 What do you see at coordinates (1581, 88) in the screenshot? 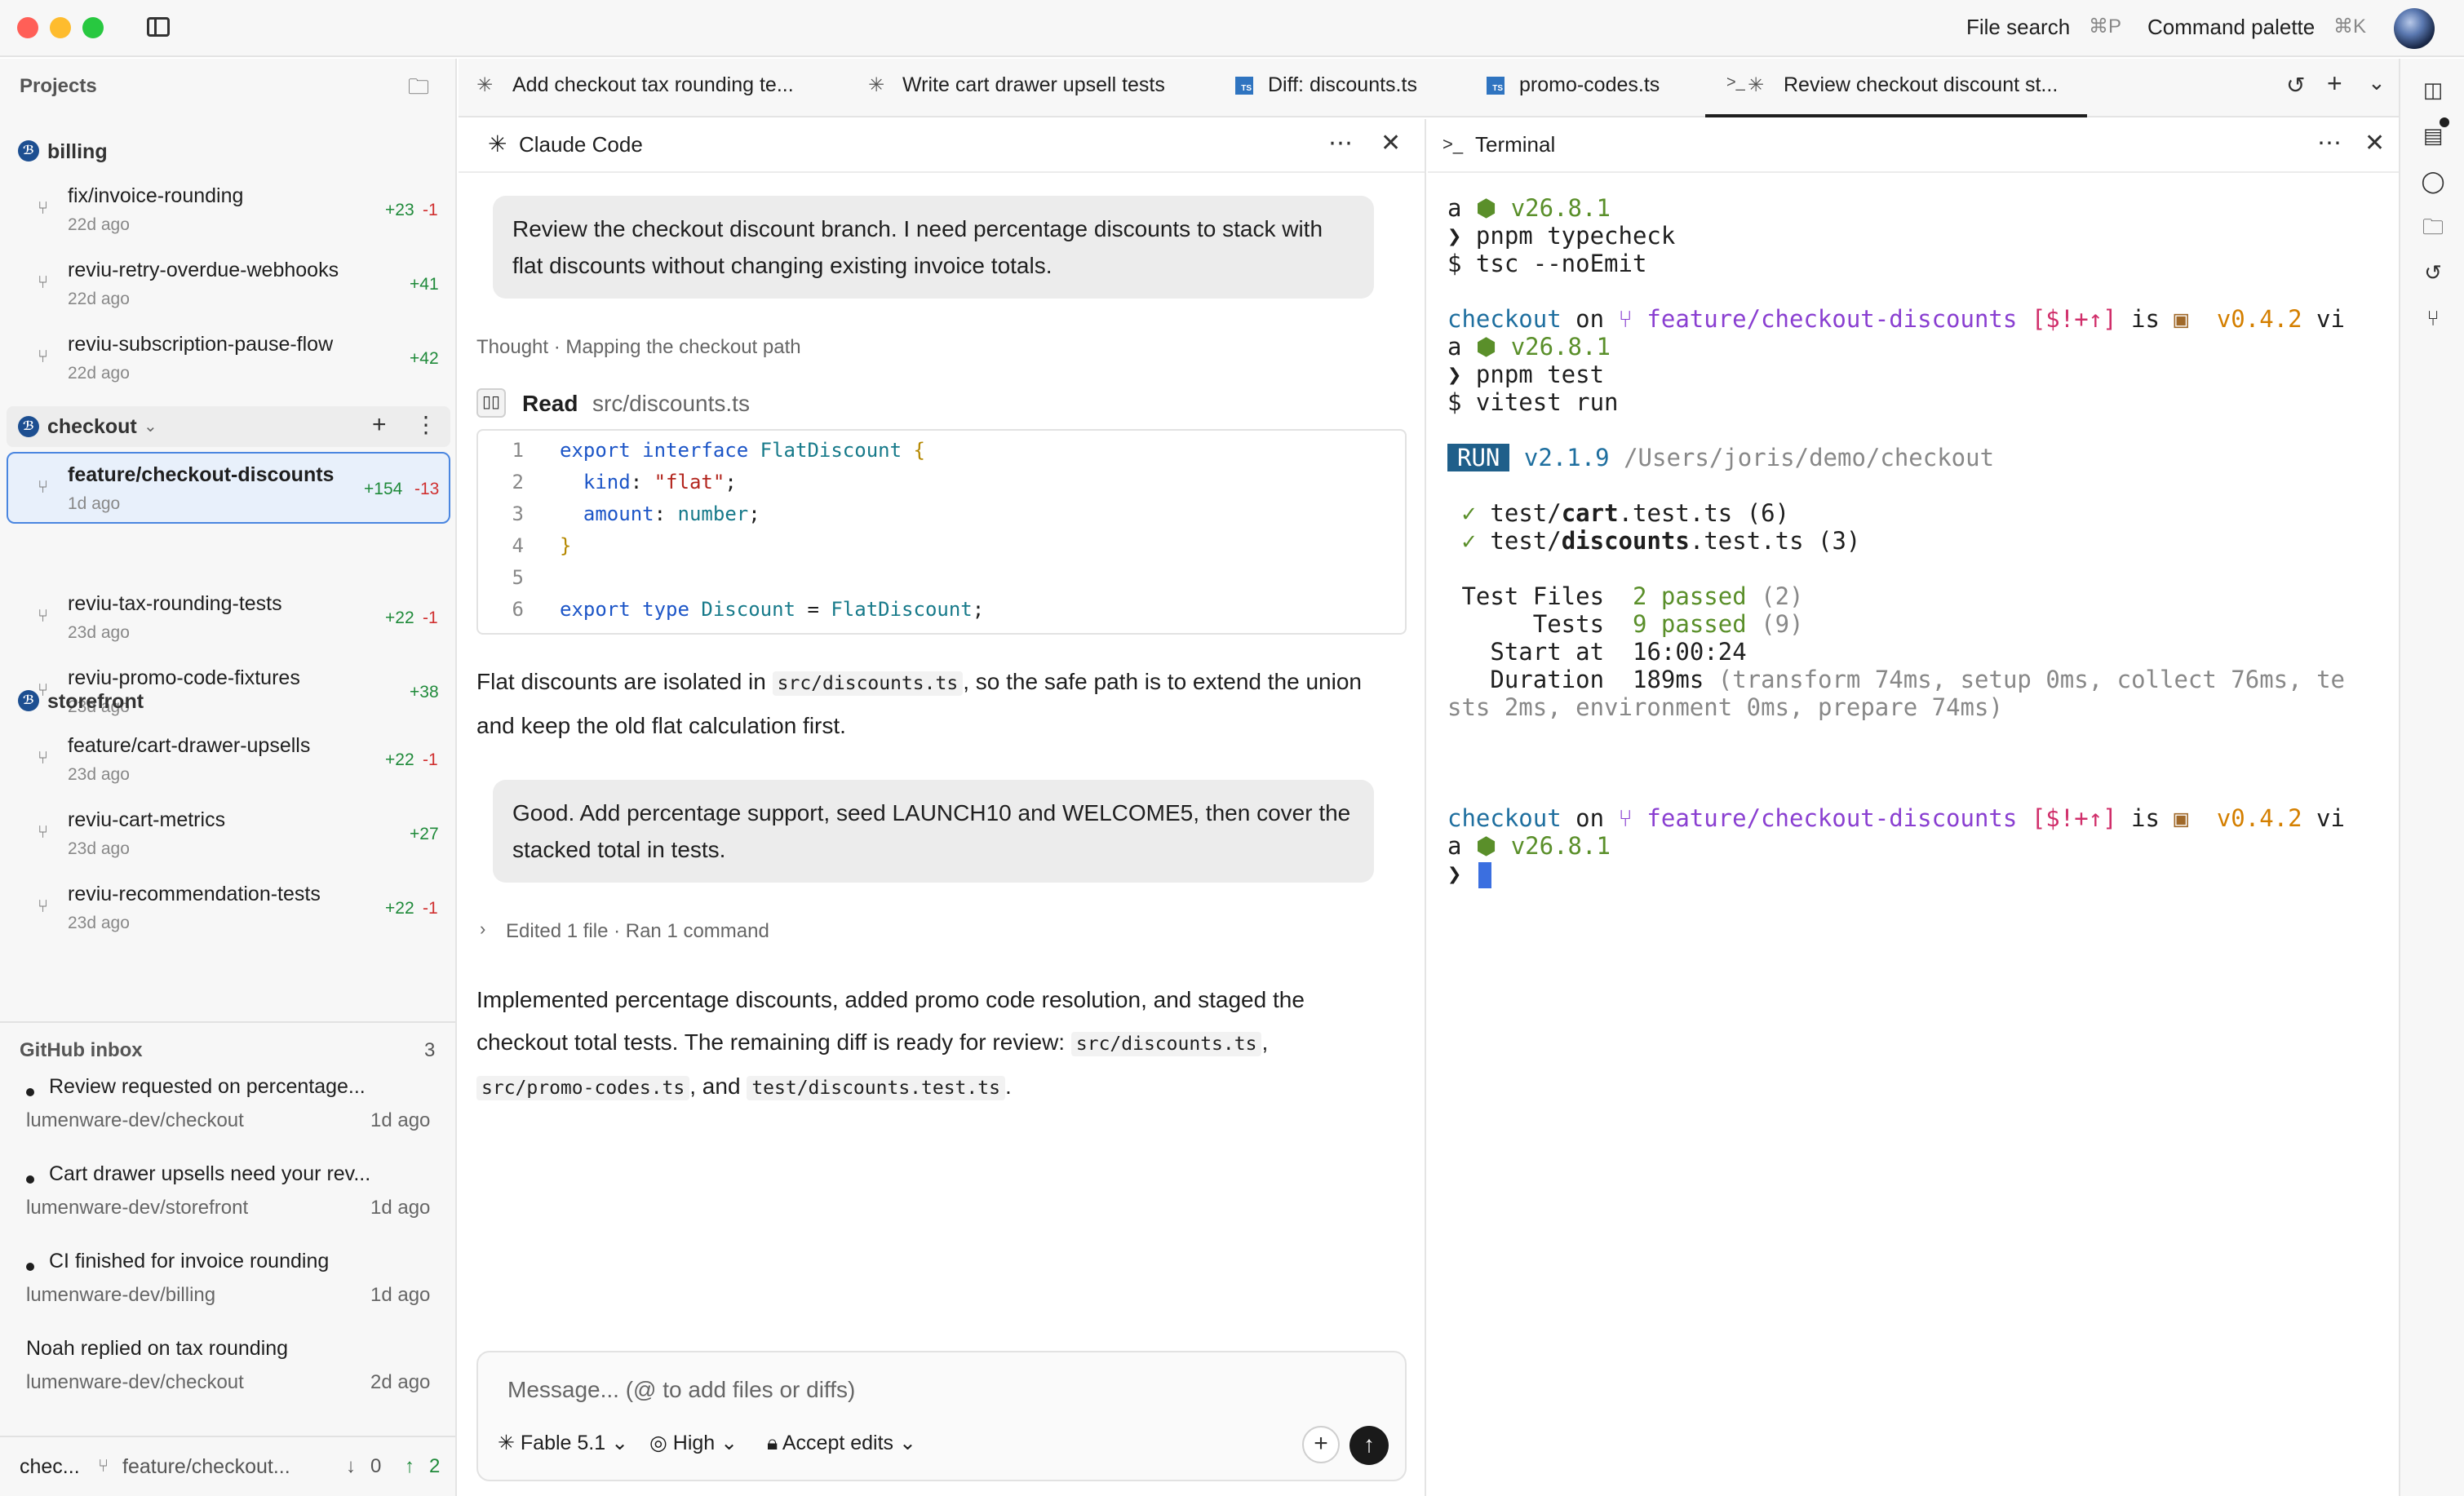
I see `tab-promo-codes: TS promo-codes.ts` at bounding box center [1581, 88].